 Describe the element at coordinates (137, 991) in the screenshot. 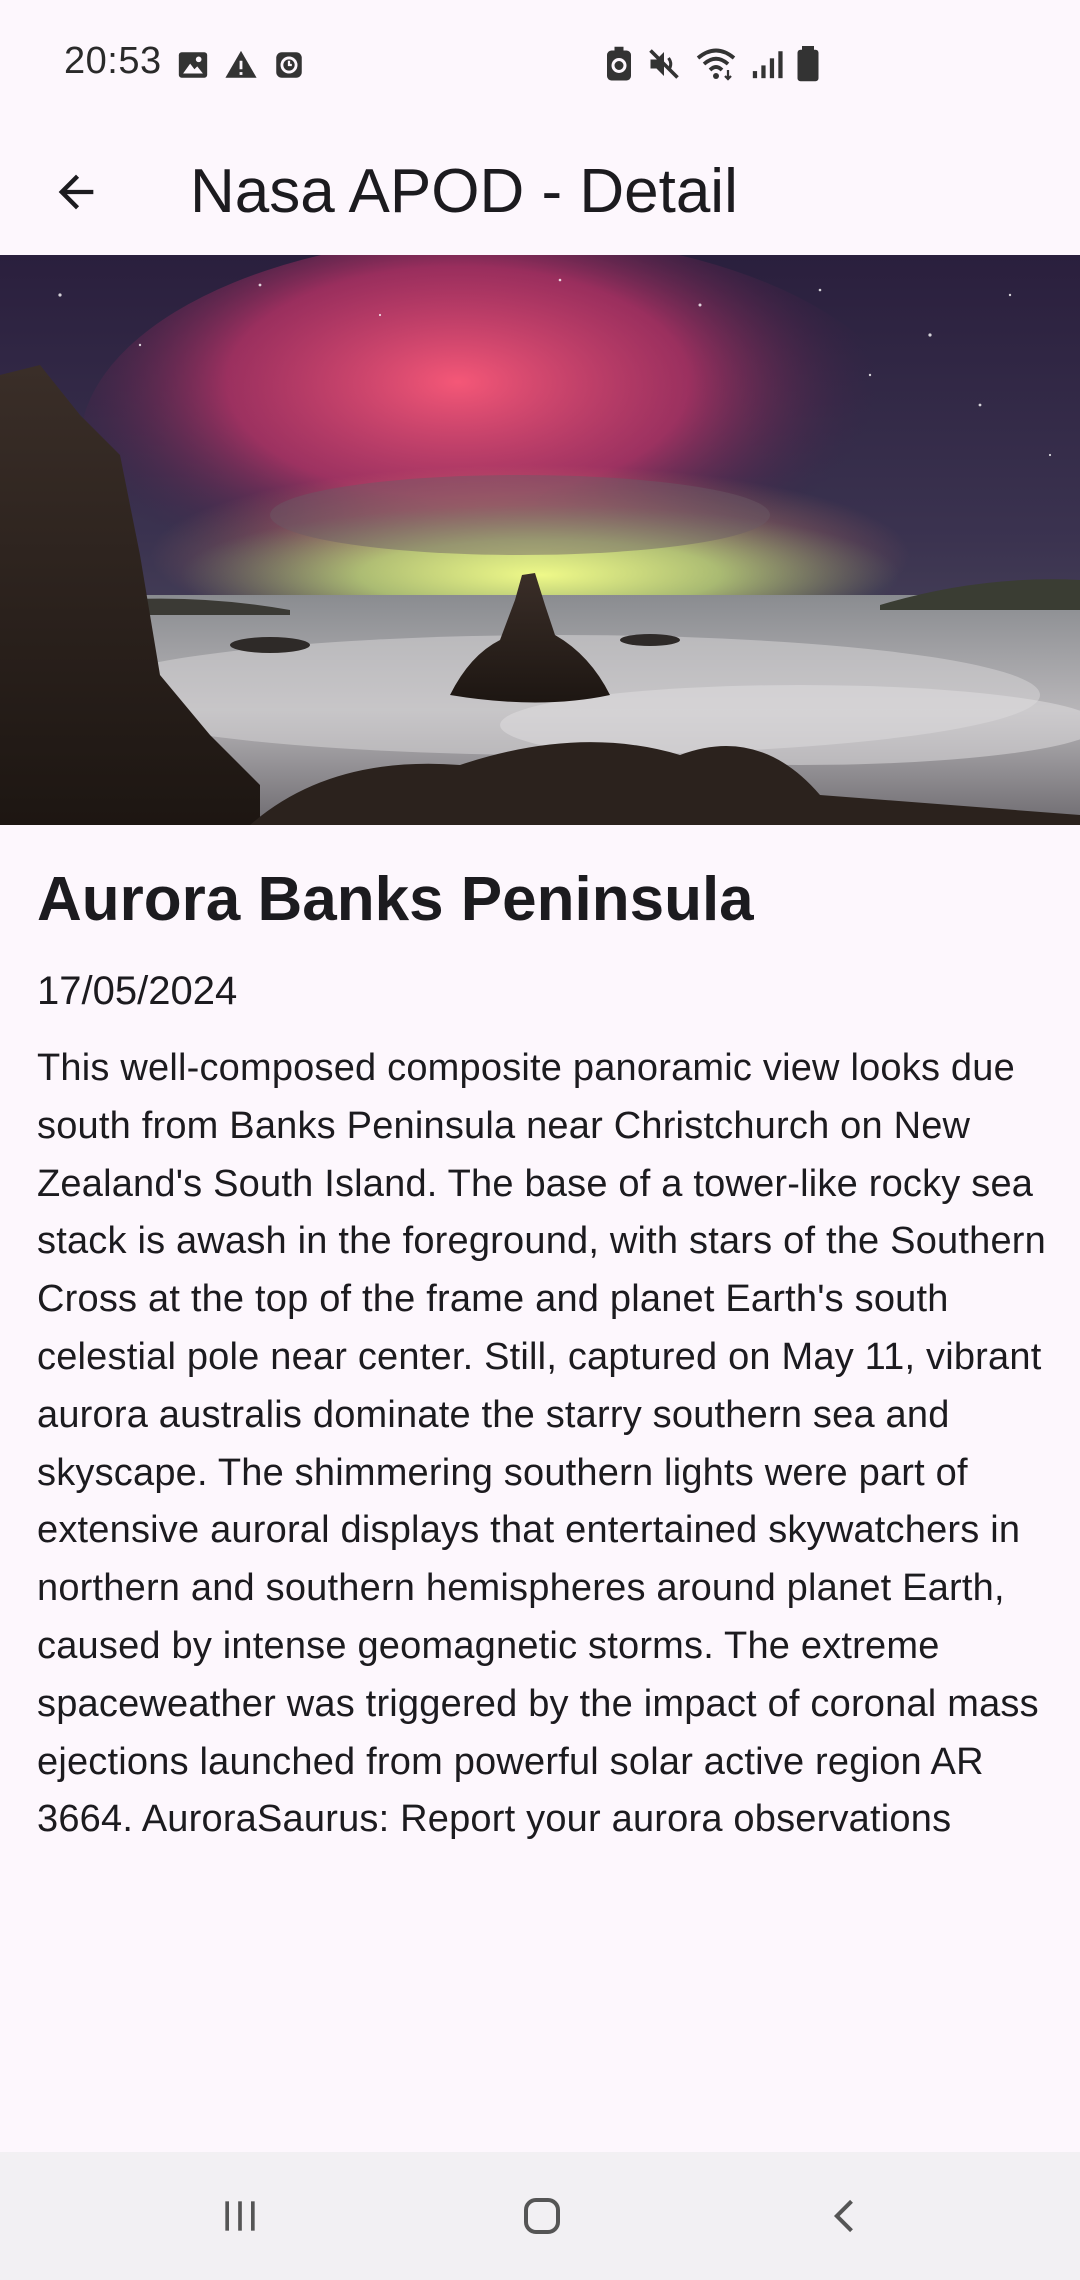

I see `apod-date: 17/05/2024` at that location.